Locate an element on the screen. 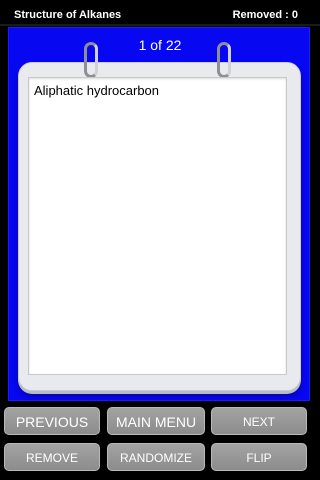  deck-title: Structure of Alkanes is located at coordinates (68, 15).